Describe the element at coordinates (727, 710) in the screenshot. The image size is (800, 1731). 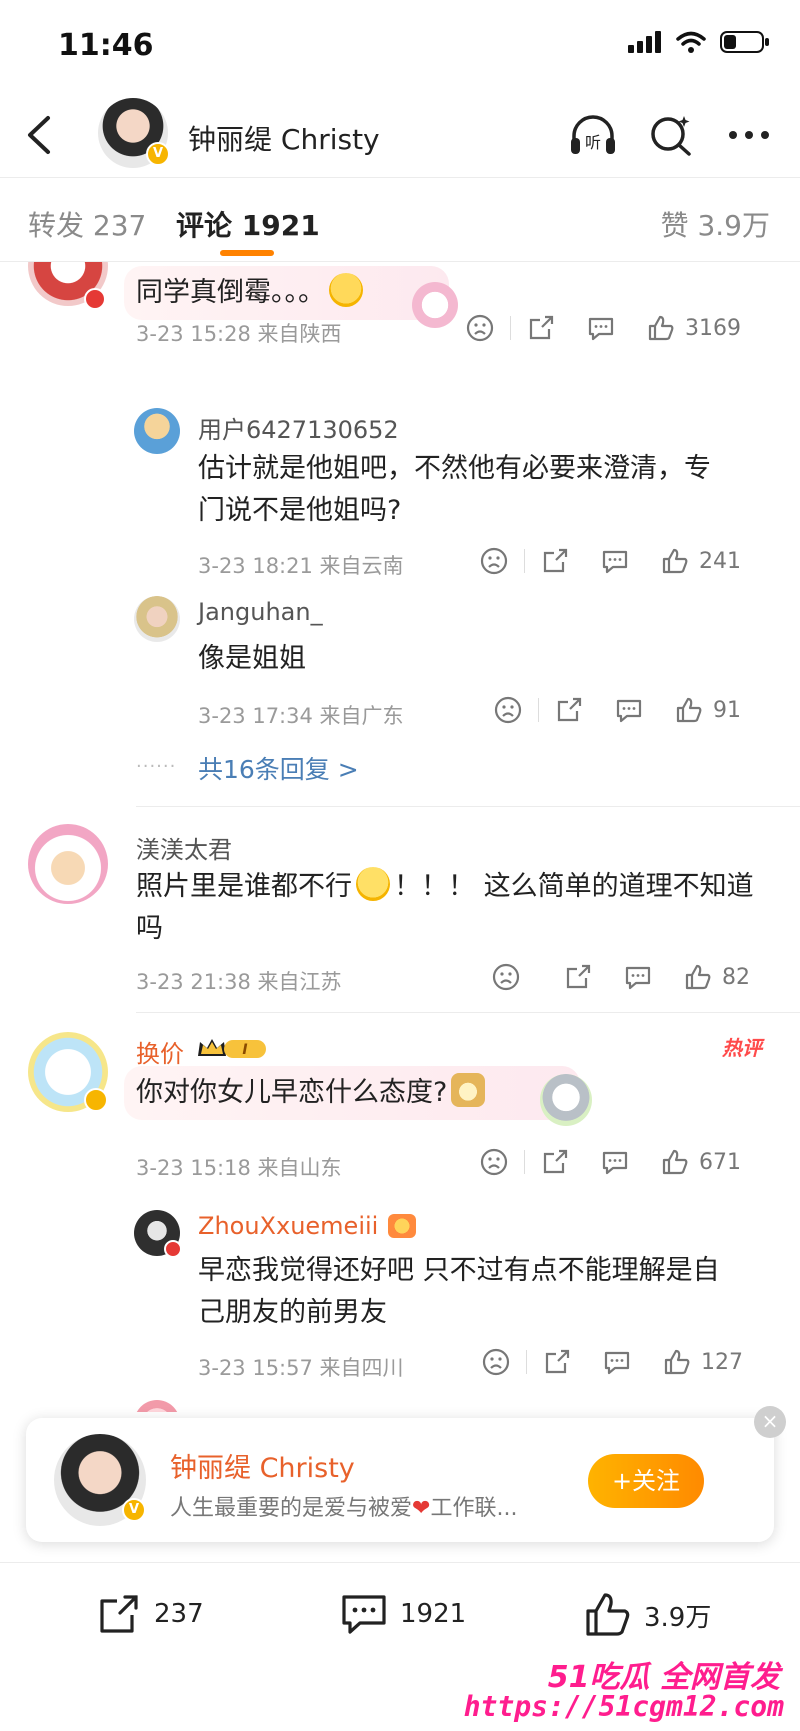
I see `like-count: 91` at that location.